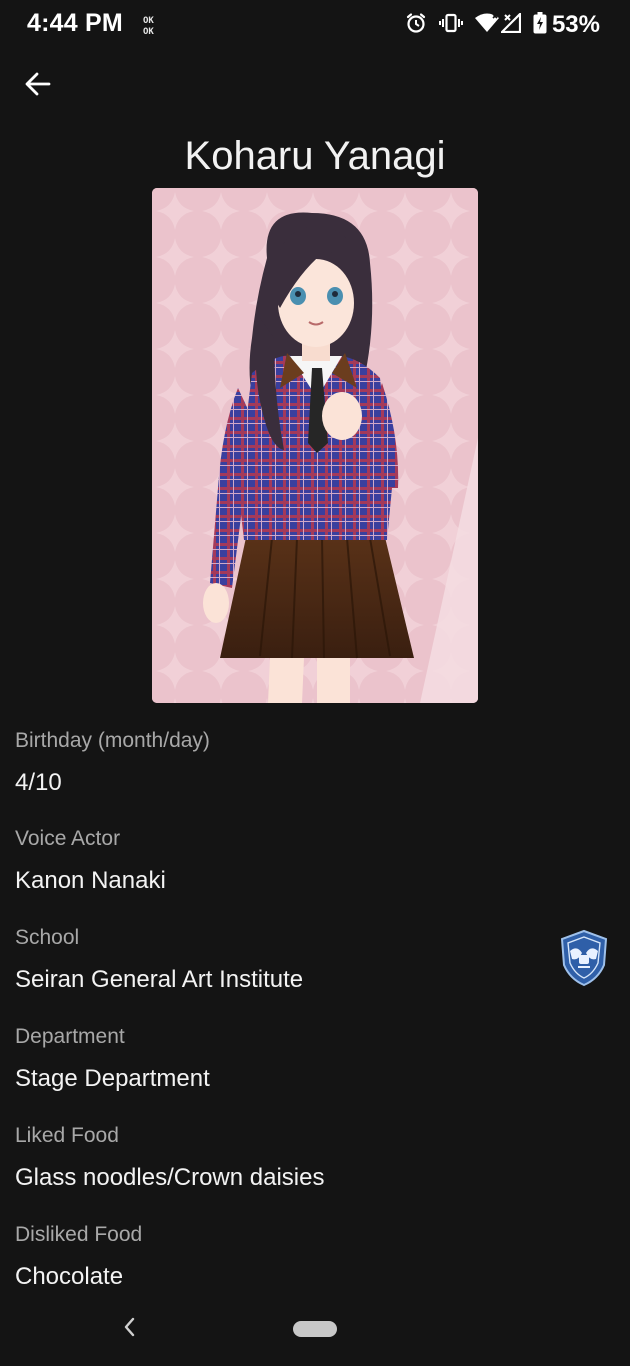 The image size is (630, 1366). I want to click on detail-label: Department, so click(70, 1036).